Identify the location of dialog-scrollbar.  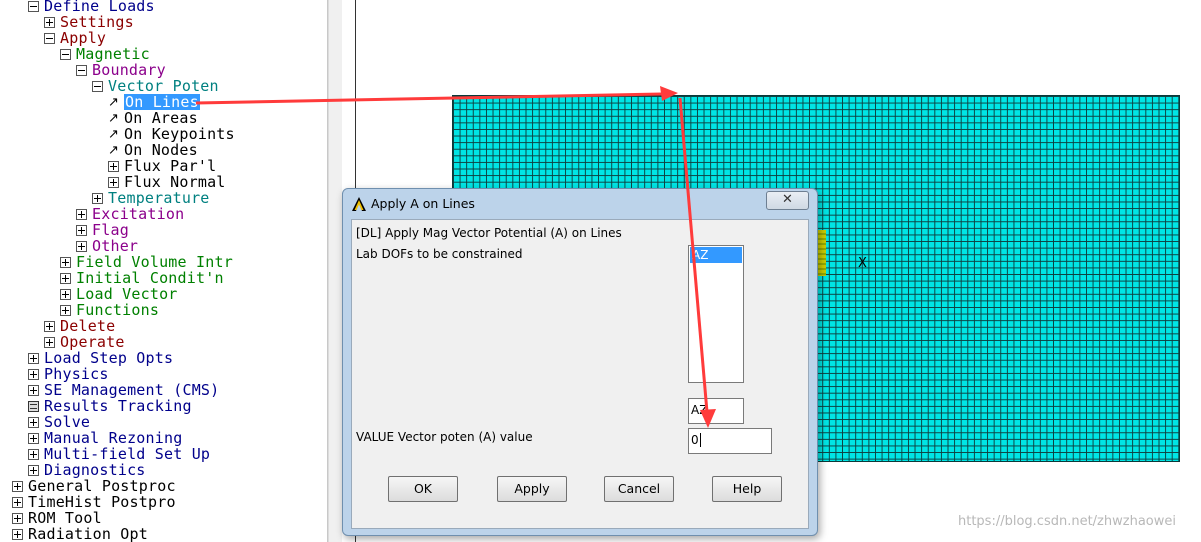
(812, 374).